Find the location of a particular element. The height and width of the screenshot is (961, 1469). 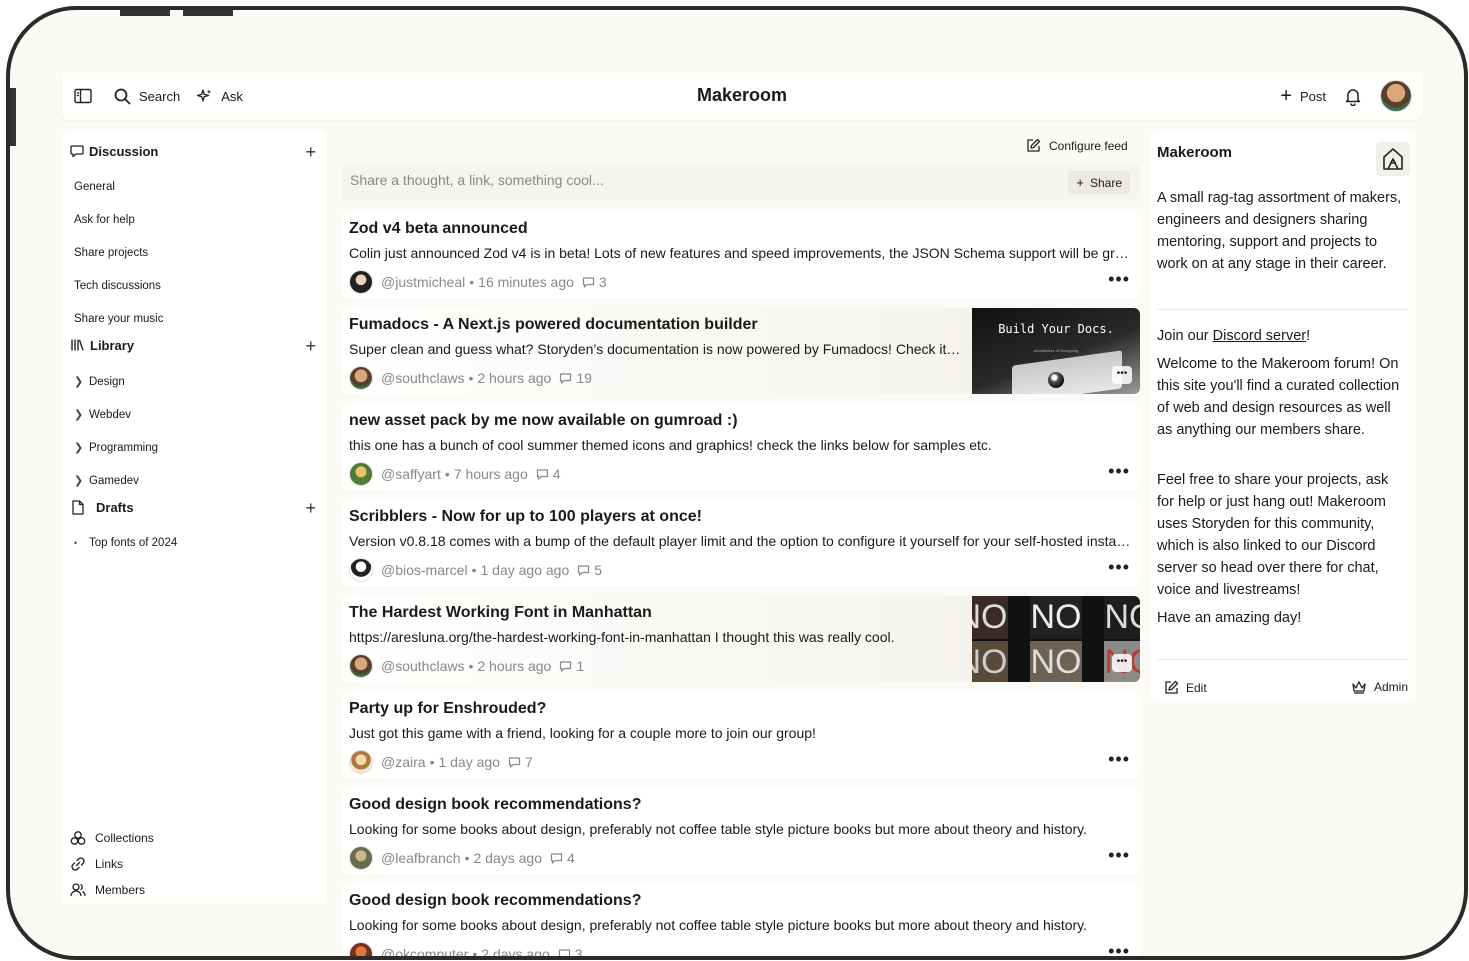

add-discussion-icon: + is located at coordinates (310, 152).